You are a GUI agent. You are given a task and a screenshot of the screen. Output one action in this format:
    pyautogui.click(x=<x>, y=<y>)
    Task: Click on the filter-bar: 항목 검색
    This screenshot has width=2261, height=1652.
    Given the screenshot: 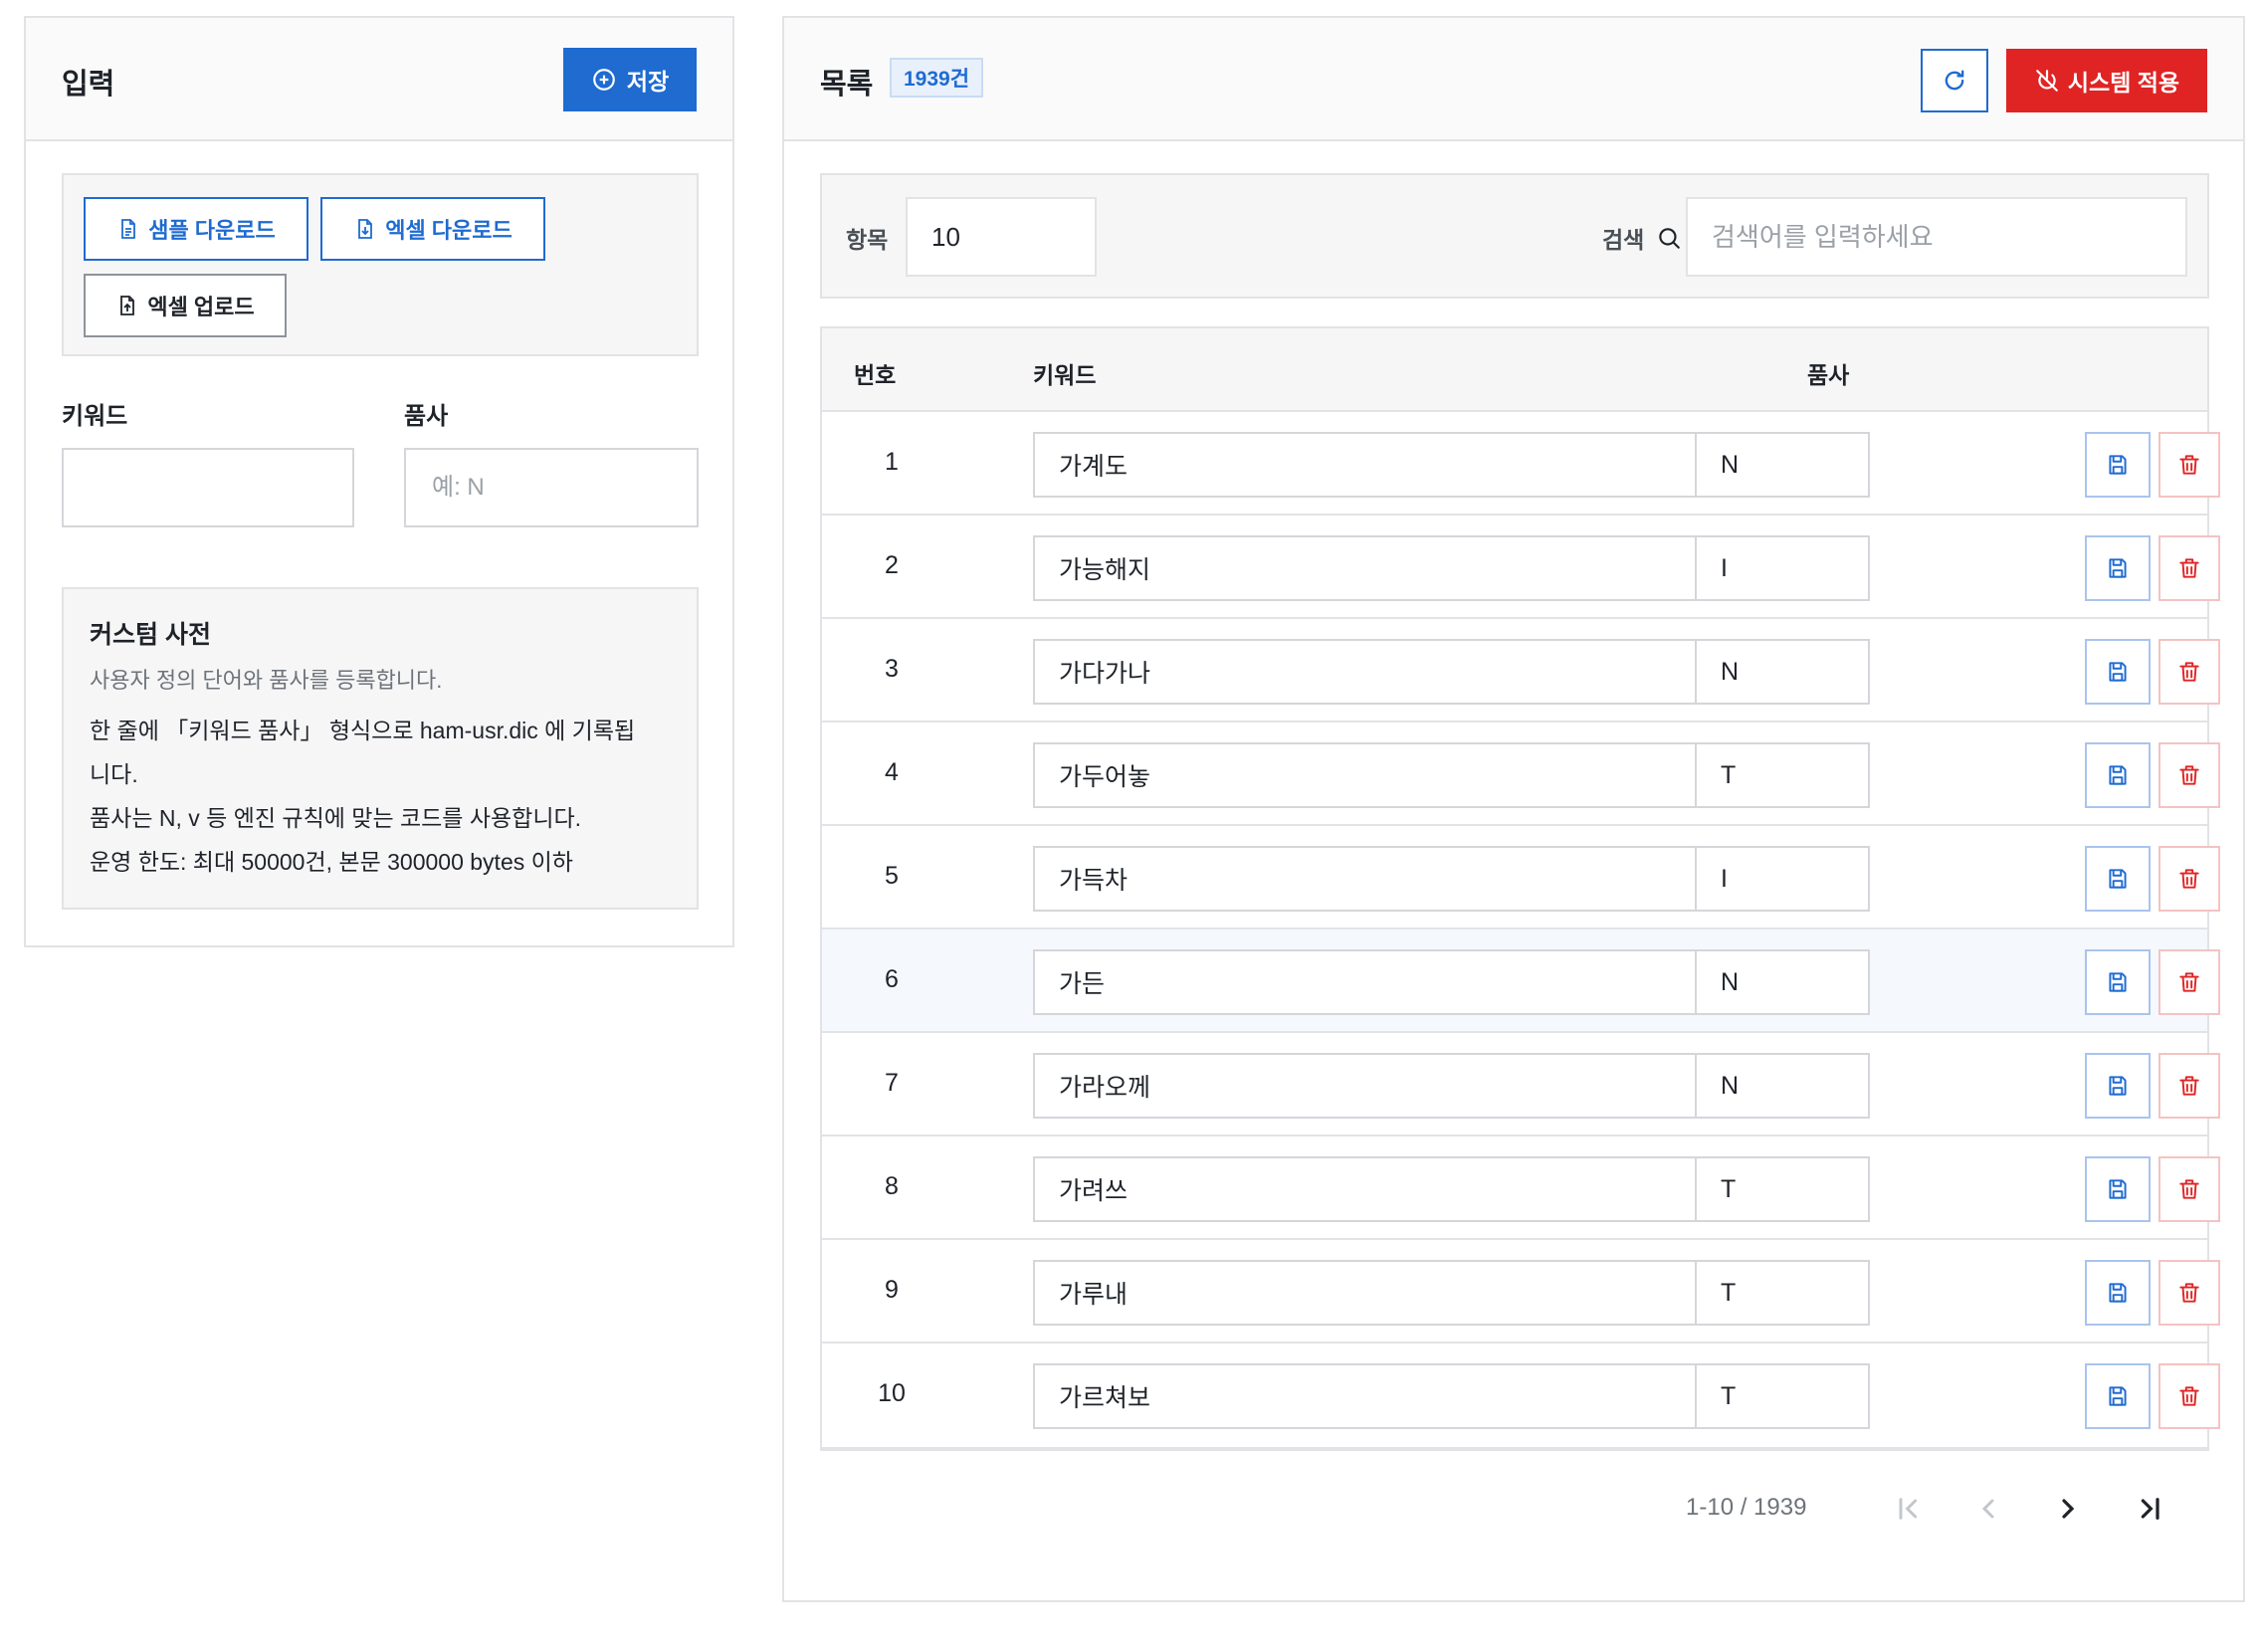 What is the action you would take?
    pyautogui.click(x=1515, y=236)
    